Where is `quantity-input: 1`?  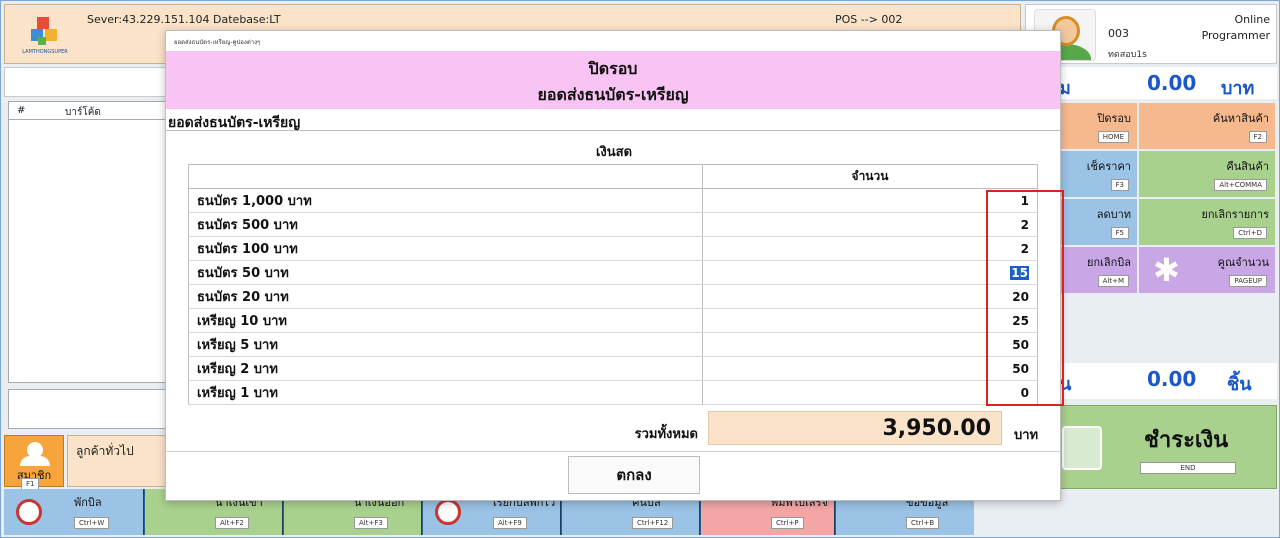
quantity-input: 1 is located at coordinates (870, 200).